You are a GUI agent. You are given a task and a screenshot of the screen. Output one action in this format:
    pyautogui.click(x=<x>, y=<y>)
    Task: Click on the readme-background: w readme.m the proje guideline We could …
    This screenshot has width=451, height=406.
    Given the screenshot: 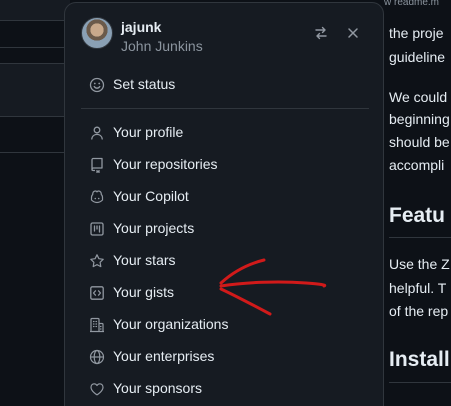 What is the action you would take?
    pyautogui.click(x=417, y=203)
    